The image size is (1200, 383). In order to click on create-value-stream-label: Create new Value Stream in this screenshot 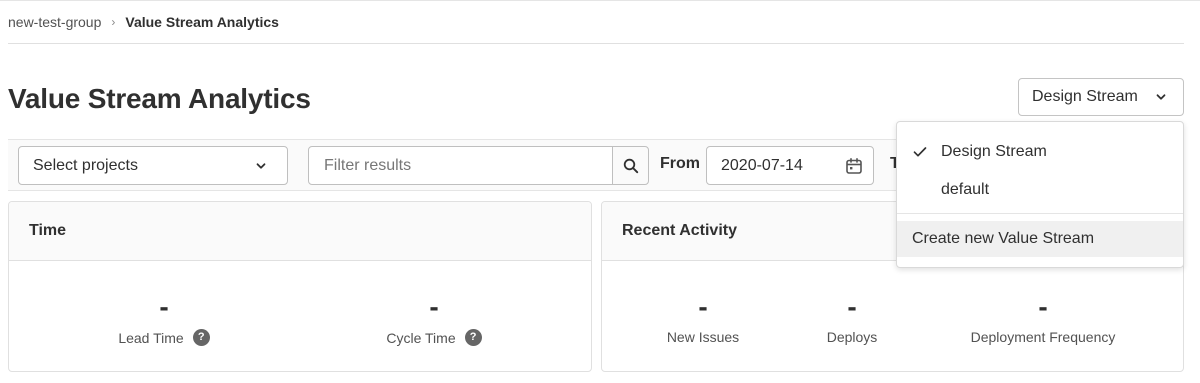, I will do `click(1003, 238)`.